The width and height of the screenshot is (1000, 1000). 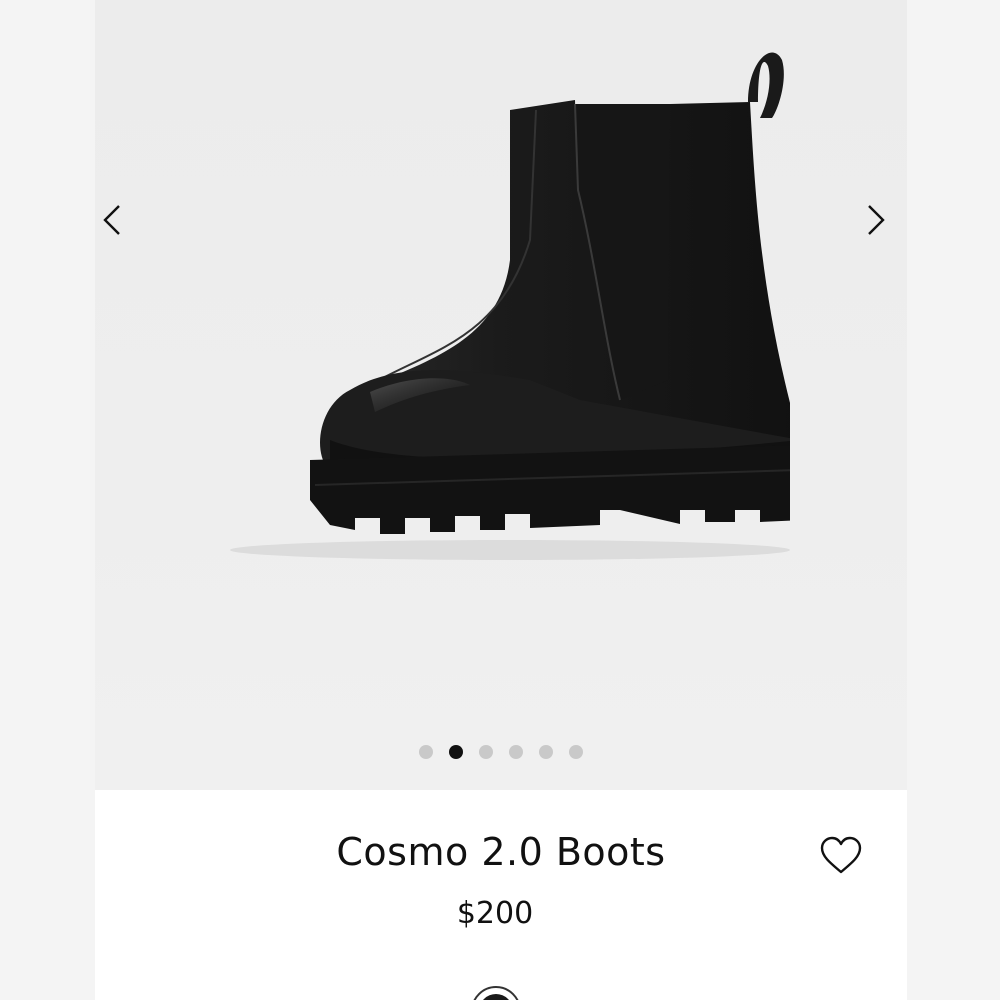 What do you see at coordinates (875, 220) in the screenshot?
I see `chevron-right-icon` at bounding box center [875, 220].